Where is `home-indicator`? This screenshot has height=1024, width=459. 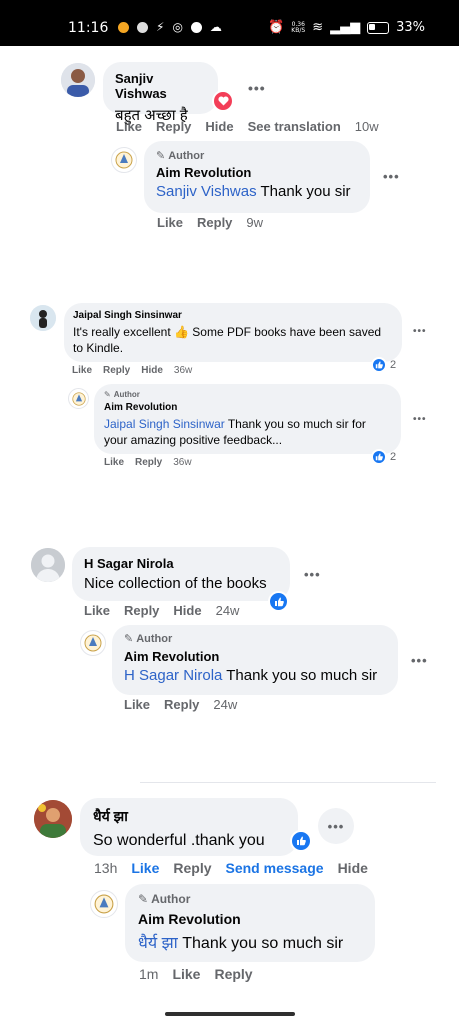
home-indicator is located at coordinates (230, 1014).